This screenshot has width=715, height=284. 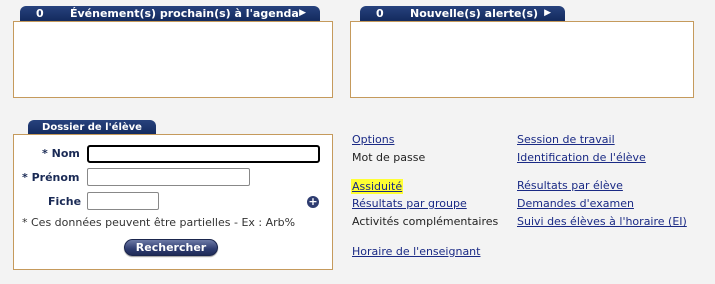 I want to click on menu-exam-requests-link: Demandes d'examen, so click(x=575, y=203).